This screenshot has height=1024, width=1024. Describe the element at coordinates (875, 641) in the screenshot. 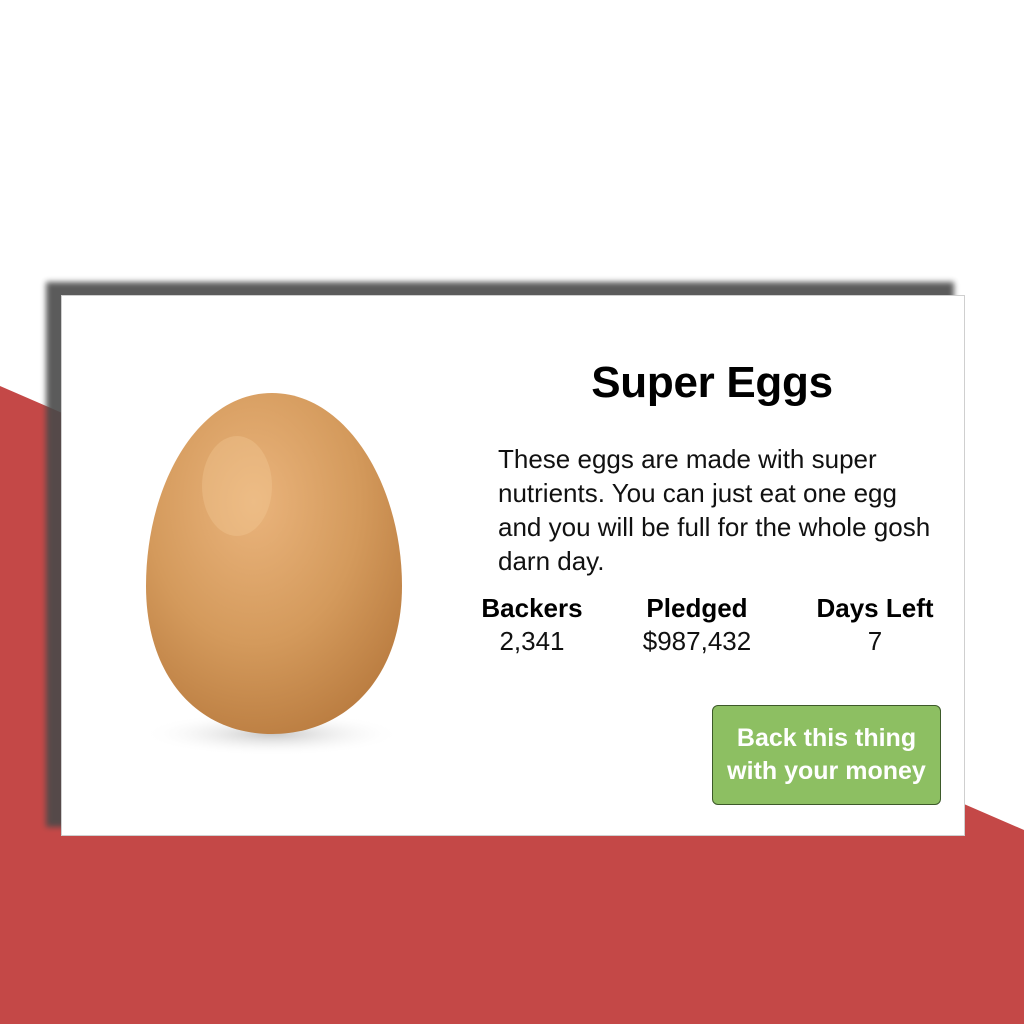

I see `days-left-value: 7` at that location.